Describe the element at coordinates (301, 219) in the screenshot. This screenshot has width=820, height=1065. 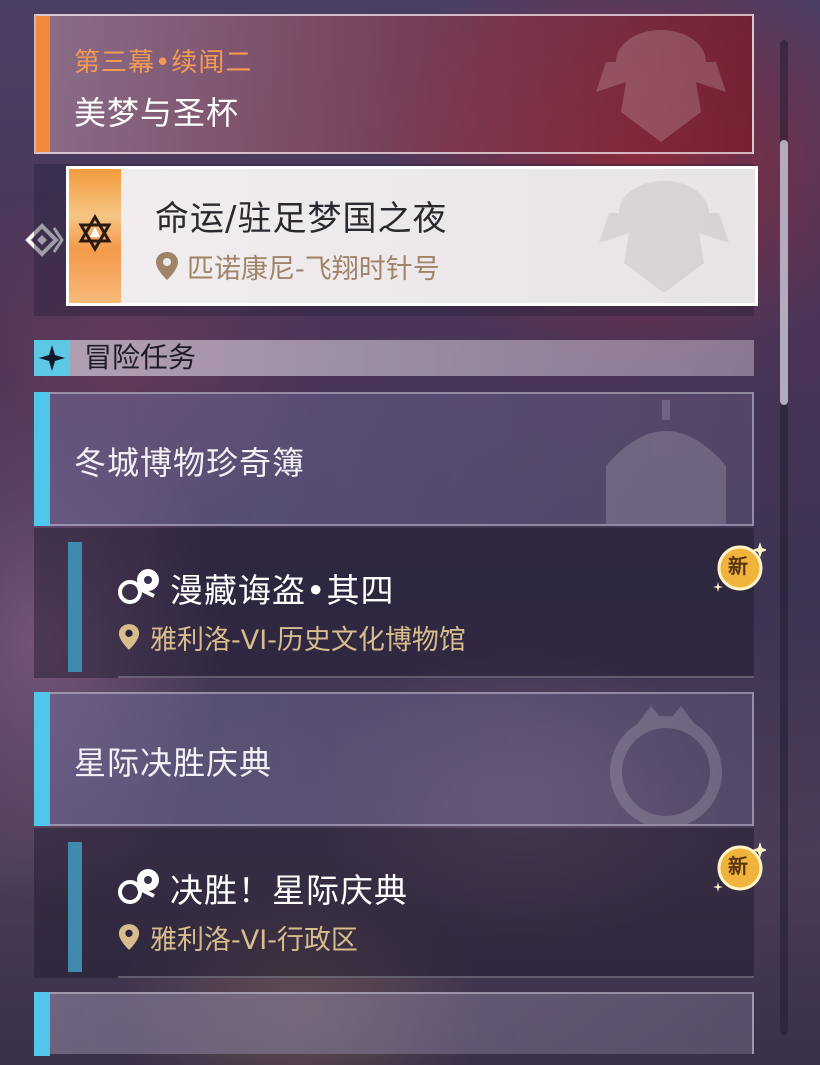
I see `current-quest-title: 命运/驻足梦国之夜` at that location.